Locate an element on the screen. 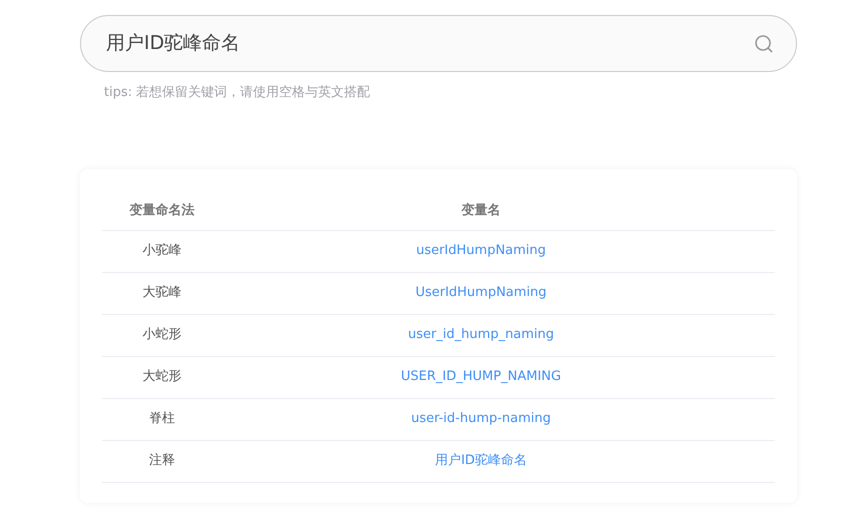  table-cell-text: user_id_hump_naming is located at coordinates (481, 335).